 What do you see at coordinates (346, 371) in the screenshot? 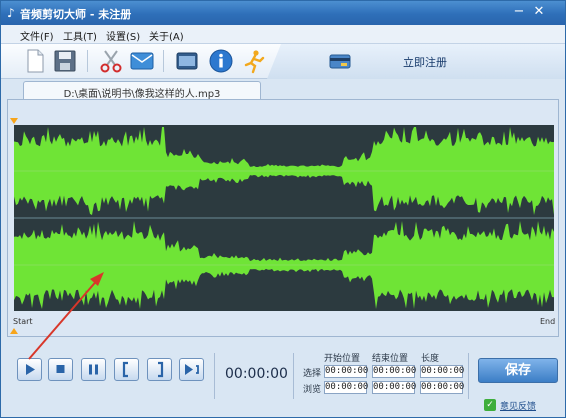
I see `select-start-field: 00:00:00` at bounding box center [346, 371].